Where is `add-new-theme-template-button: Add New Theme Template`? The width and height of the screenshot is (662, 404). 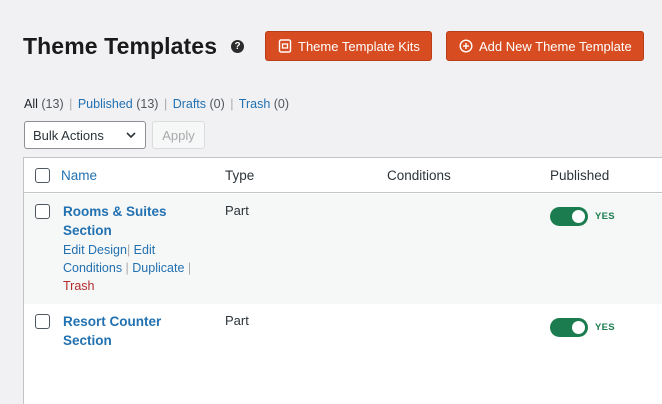 add-new-theme-template-button: Add New Theme Template is located at coordinates (545, 46).